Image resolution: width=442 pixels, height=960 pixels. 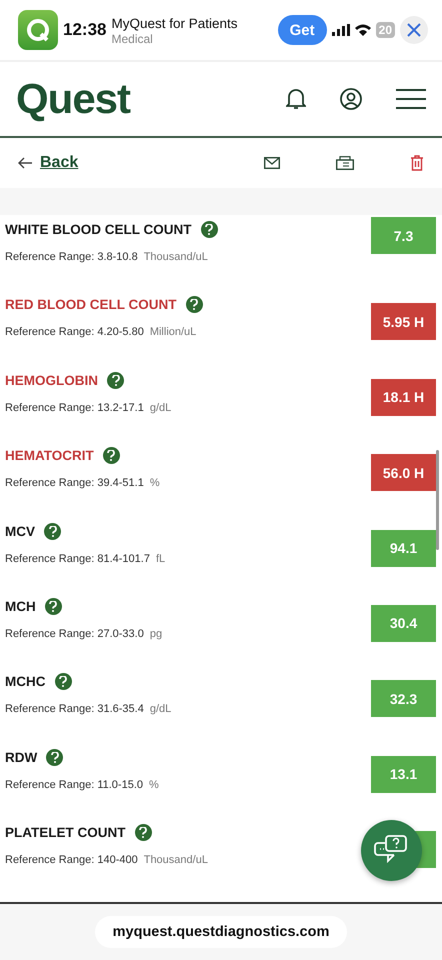 I want to click on delete-button, so click(x=417, y=163).